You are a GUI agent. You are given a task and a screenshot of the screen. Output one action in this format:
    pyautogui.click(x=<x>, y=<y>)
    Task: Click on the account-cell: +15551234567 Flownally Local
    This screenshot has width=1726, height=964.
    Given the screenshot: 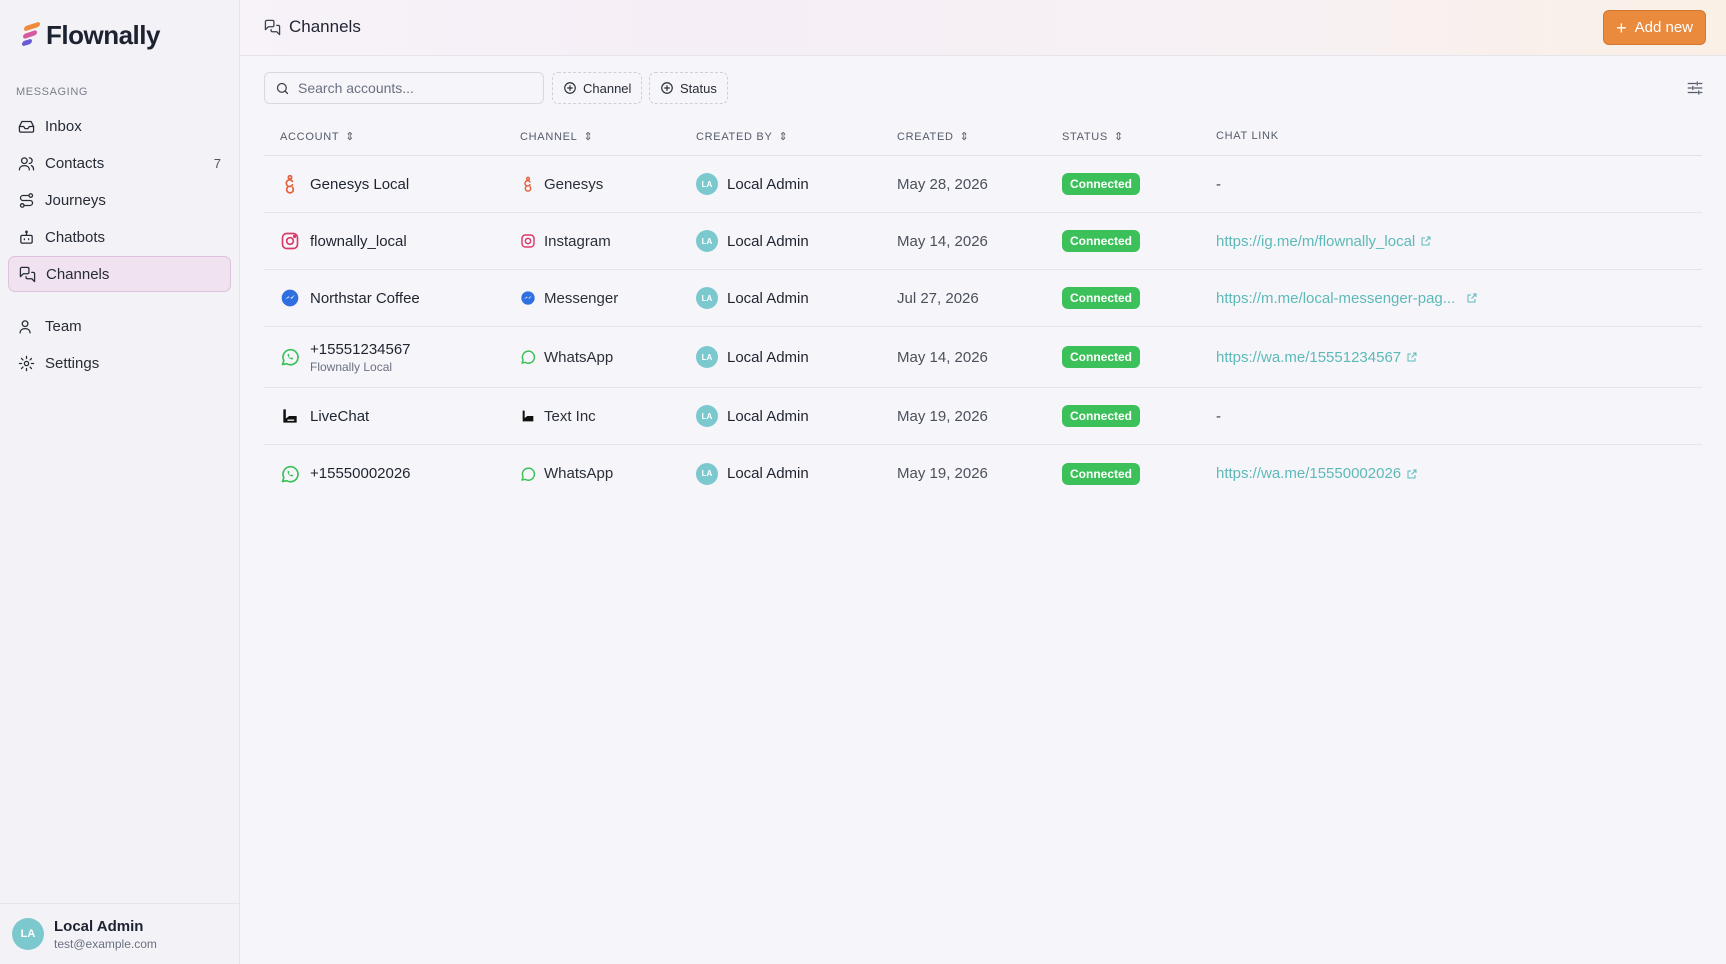 What is the action you would take?
    pyautogui.click(x=345, y=357)
    